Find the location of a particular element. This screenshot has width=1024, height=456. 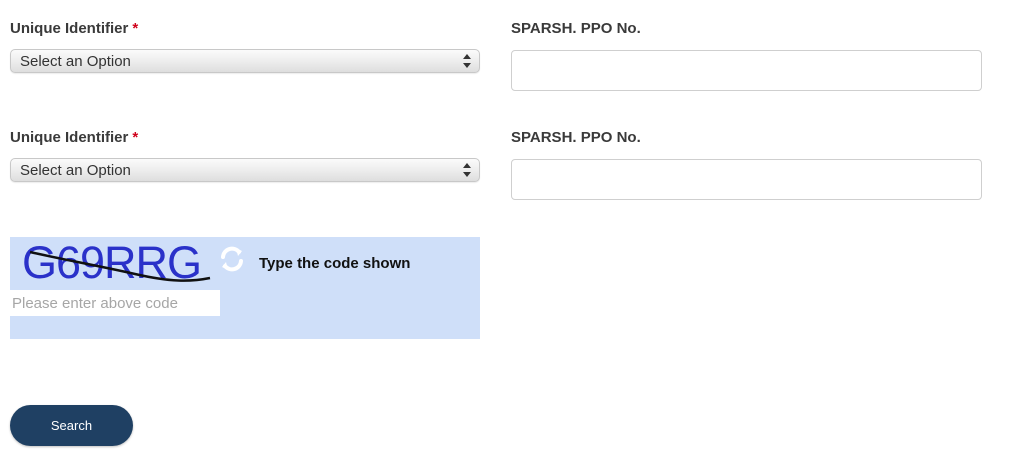

refresh-icon is located at coordinates (232, 259).